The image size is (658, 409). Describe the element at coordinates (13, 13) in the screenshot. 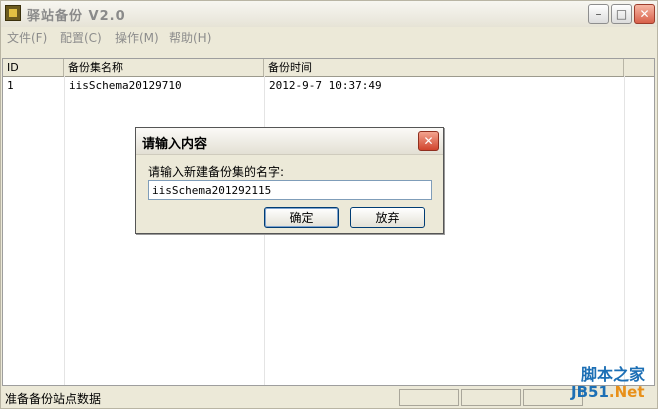

I see `app-icon` at that location.